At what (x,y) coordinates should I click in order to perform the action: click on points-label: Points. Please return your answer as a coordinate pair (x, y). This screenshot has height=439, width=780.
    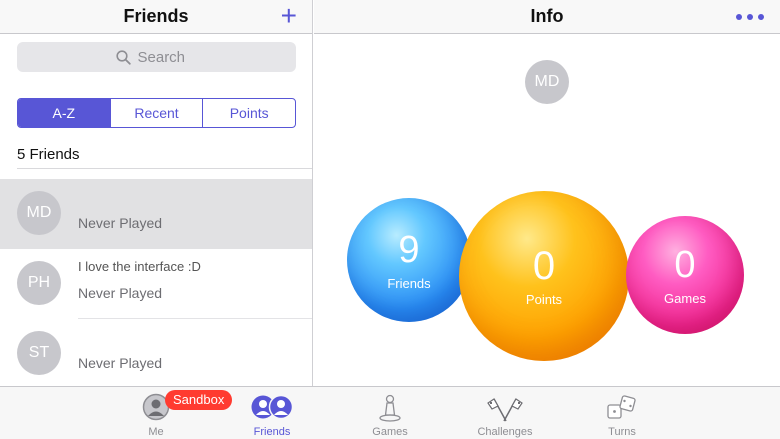
    Looking at the image, I should click on (544, 299).